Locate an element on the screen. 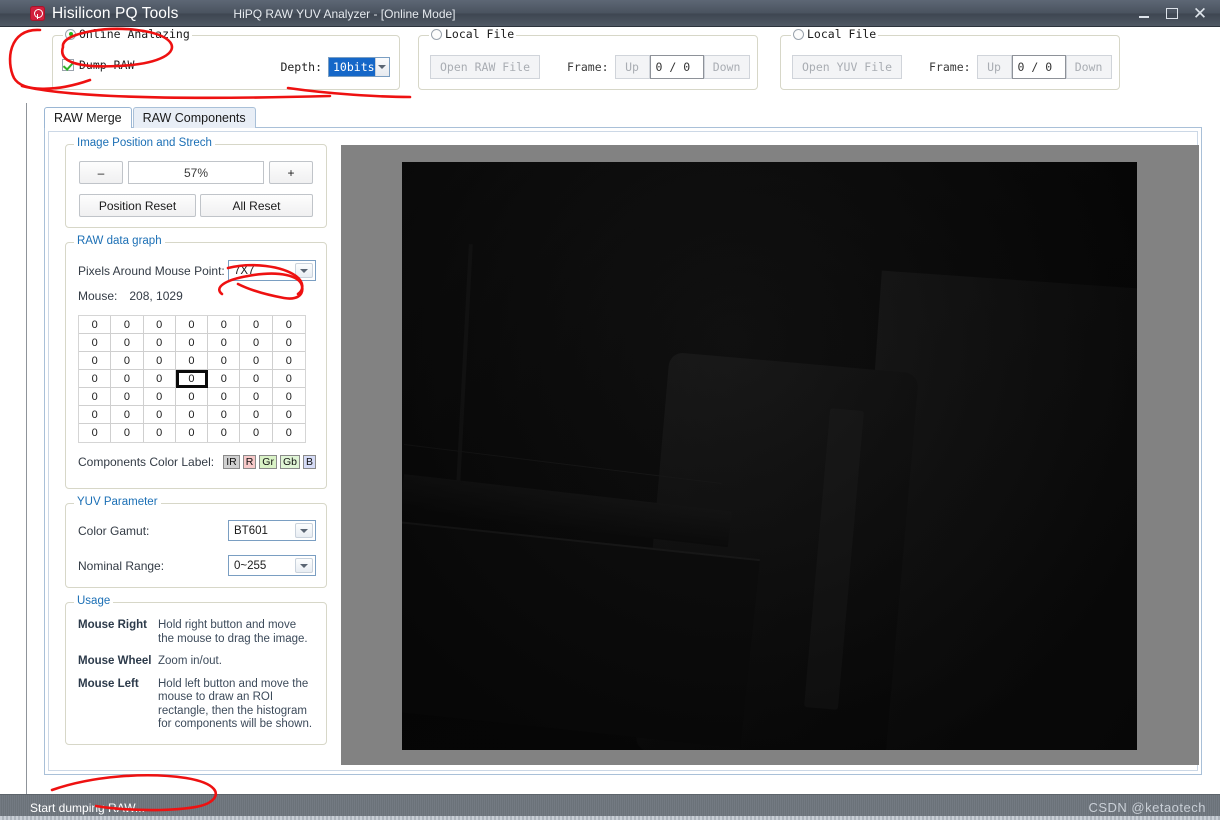  mouse-label: Mouse: is located at coordinates (98, 296).